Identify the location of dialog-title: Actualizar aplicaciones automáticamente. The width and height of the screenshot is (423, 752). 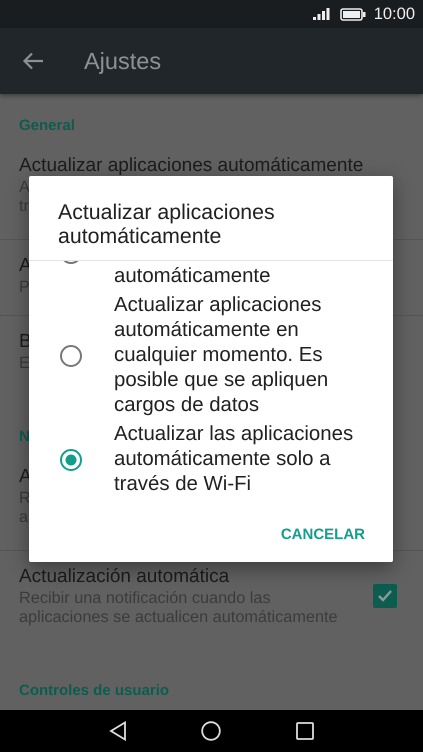
(211, 218).